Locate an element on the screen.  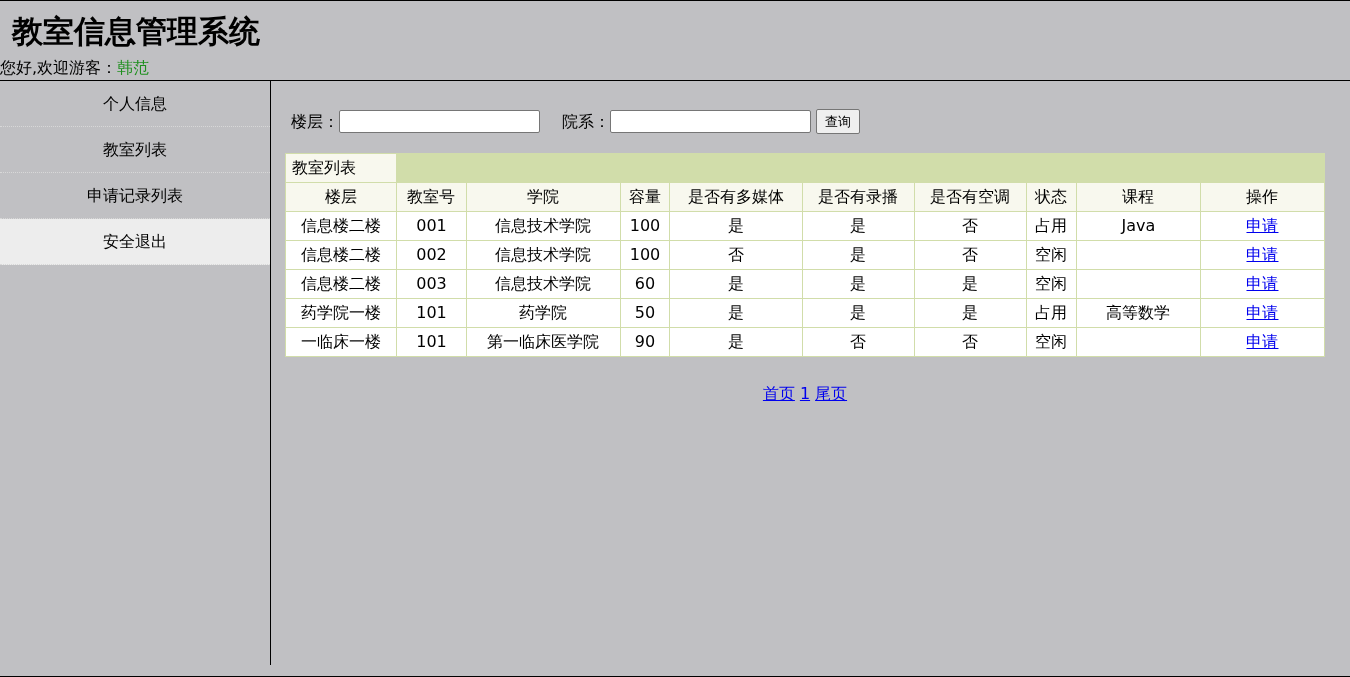
field-label: 楼层： is located at coordinates (315, 121).